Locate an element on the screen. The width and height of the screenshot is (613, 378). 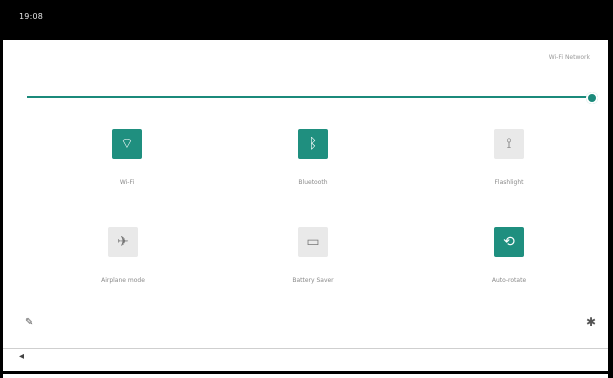
tile-label: Bluetooth is located at coordinates (313, 182).